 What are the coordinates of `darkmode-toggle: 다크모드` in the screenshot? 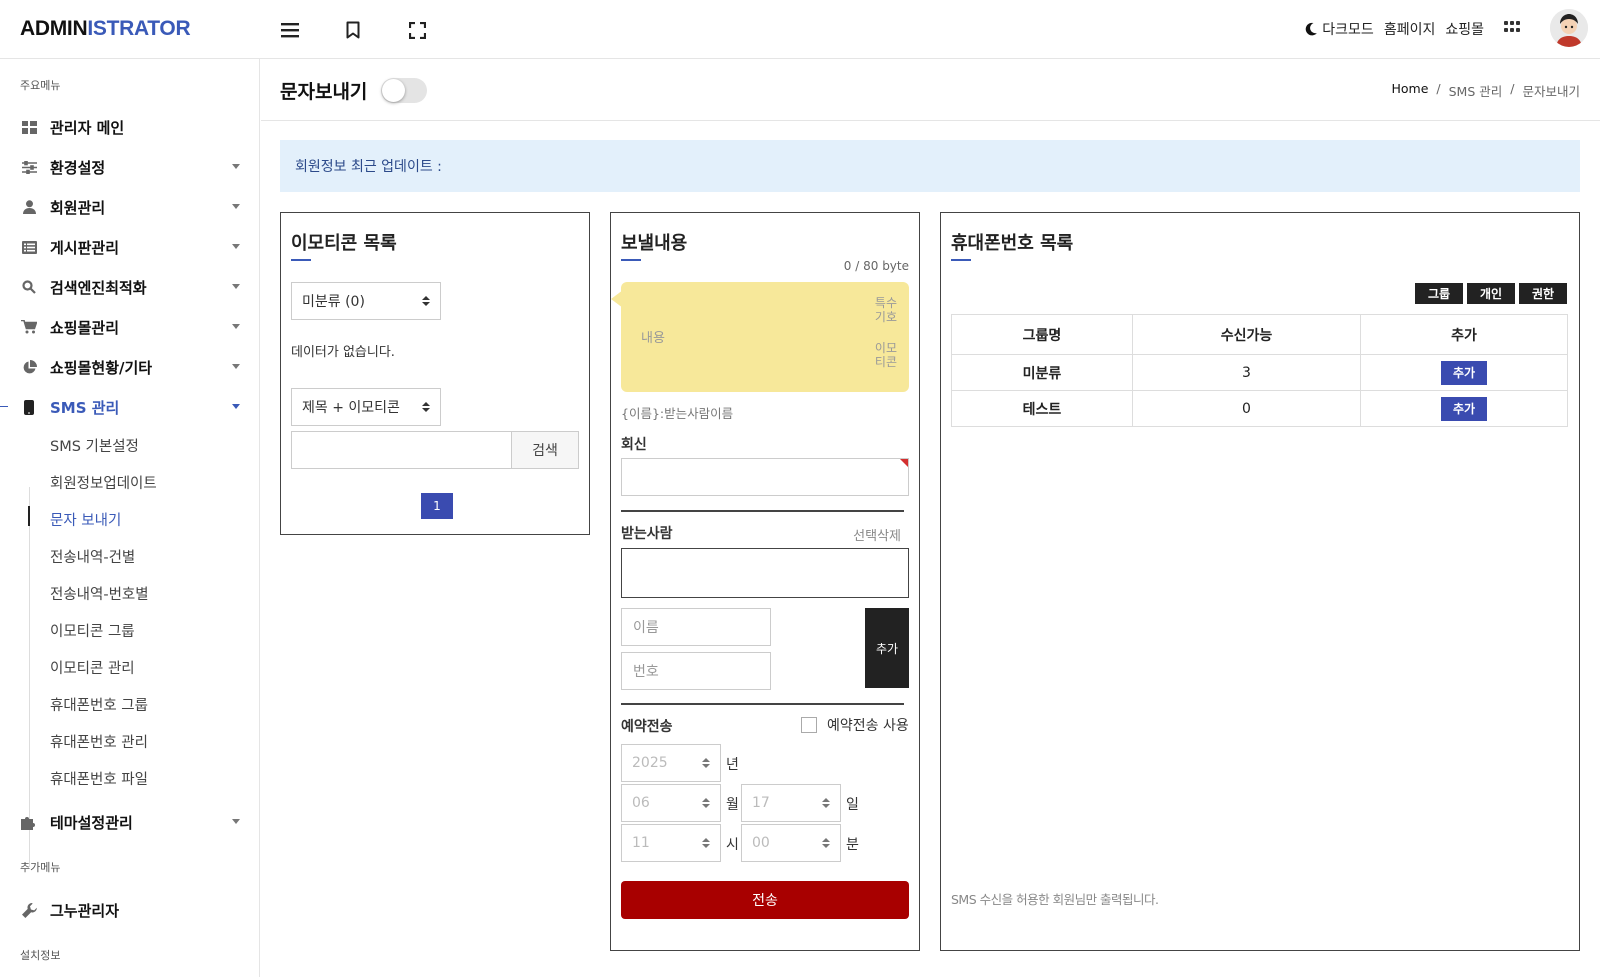 It's located at (1339, 29).